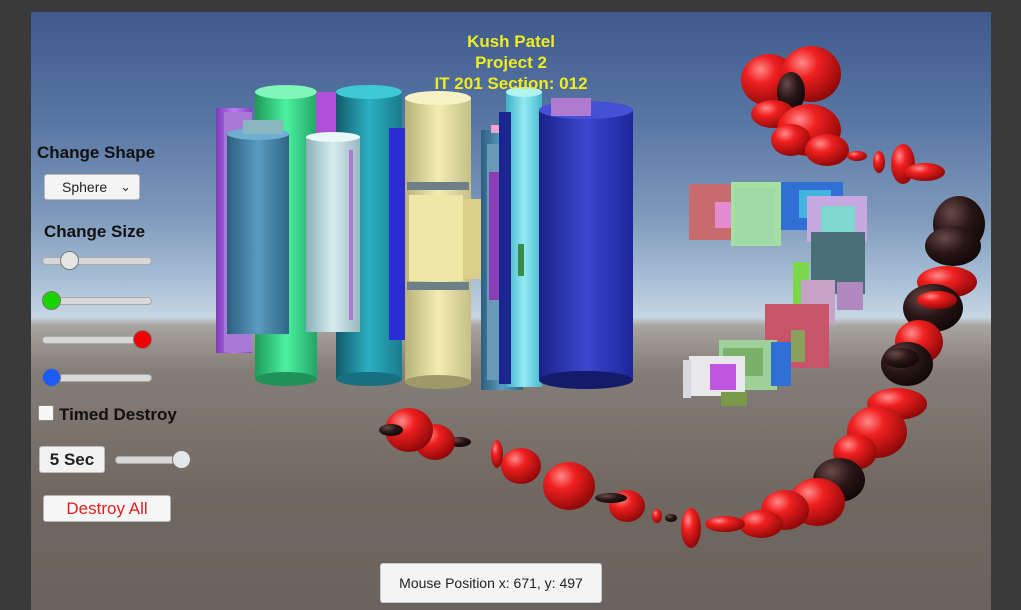 The width and height of the screenshot is (1021, 610). Describe the element at coordinates (46, 413) in the screenshot. I see `timed-destroy-checkbox` at that location.